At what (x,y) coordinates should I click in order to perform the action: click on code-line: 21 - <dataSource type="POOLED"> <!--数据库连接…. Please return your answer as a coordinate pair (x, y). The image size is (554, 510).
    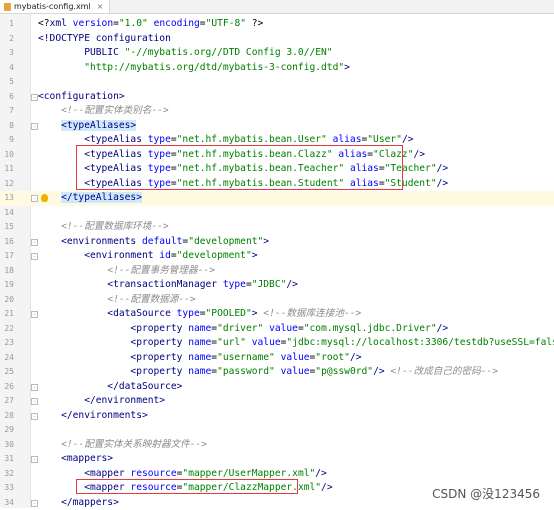
    Looking at the image, I should click on (277, 314).